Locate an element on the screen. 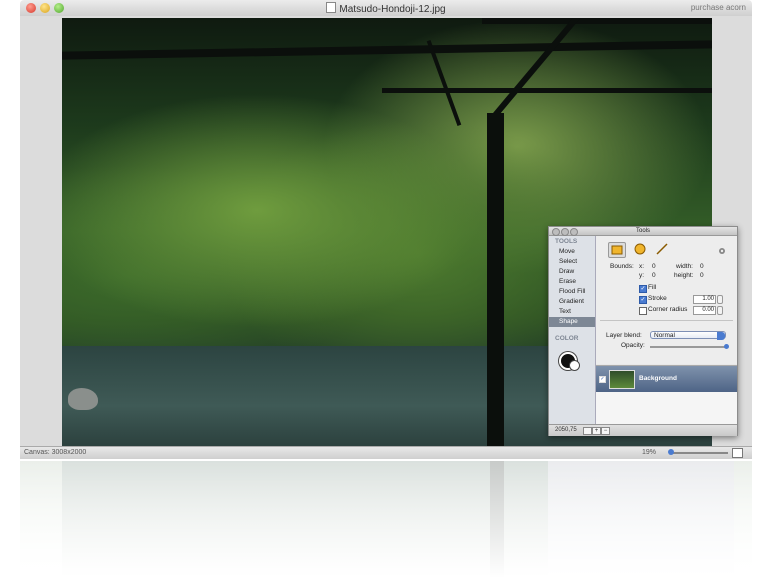  layer-thumbnail is located at coordinates (622, 379).